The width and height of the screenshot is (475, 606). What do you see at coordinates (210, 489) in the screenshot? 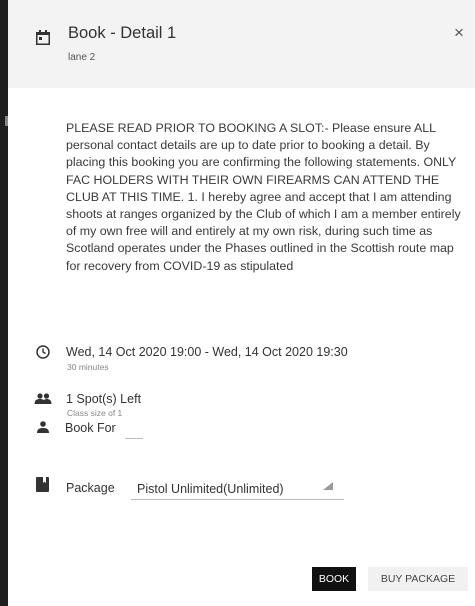
I see `package-selected-value: Pistol Unlimited(Unlimited)` at bounding box center [210, 489].